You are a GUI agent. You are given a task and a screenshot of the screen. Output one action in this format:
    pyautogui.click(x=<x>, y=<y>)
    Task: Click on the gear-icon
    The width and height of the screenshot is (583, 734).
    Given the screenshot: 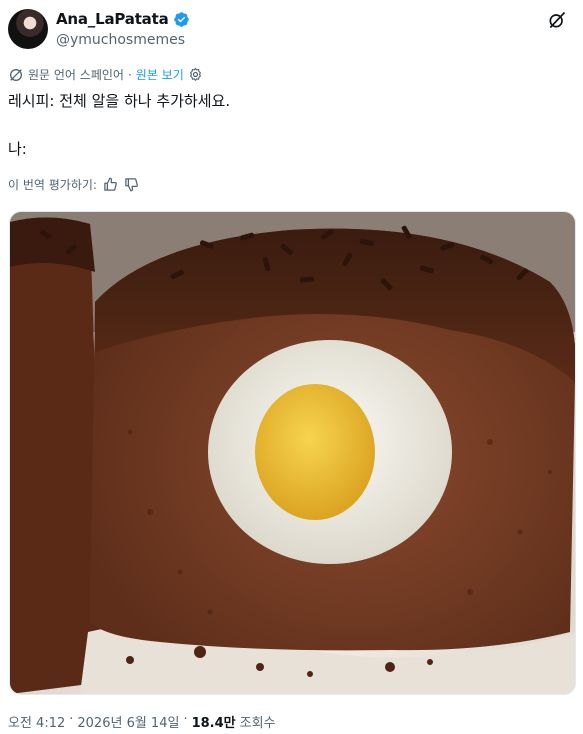 What is the action you would take?
    pyautogui.click(x=195, y=74)
    